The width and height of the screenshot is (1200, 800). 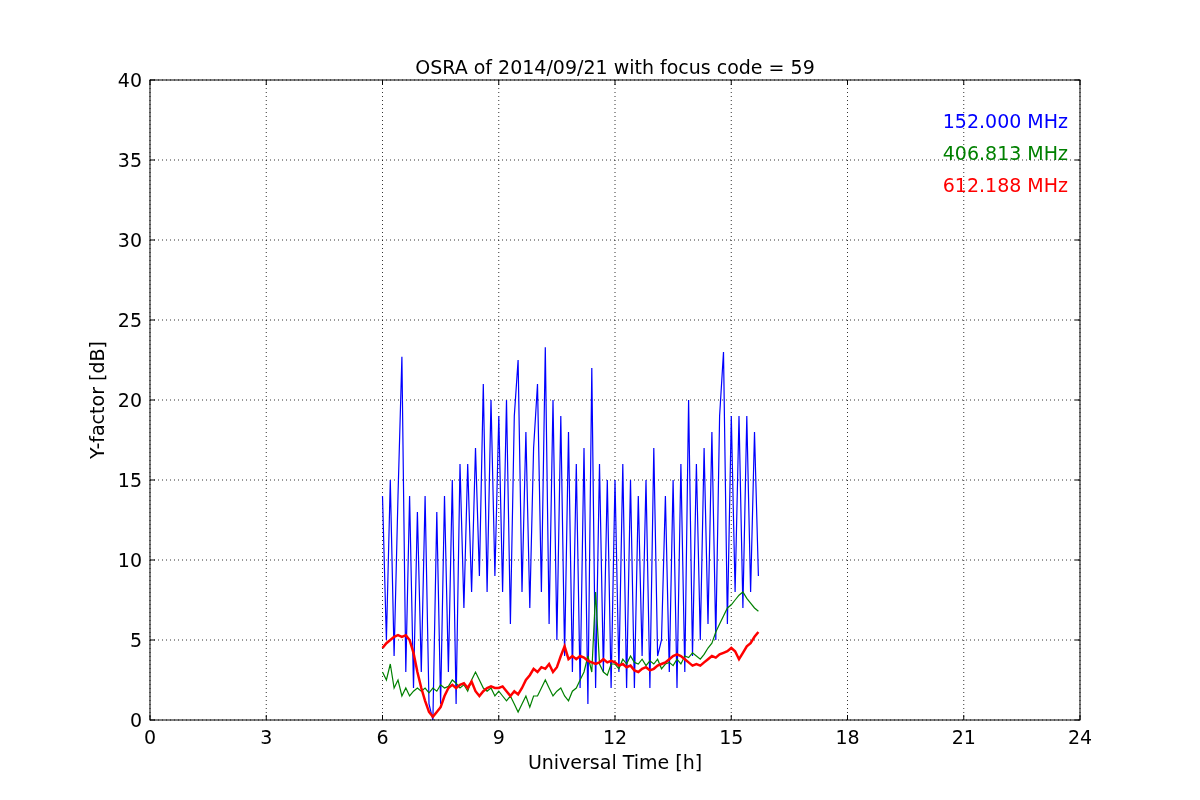 I want to click on tick-label: 20, so click(x=129, y=400).